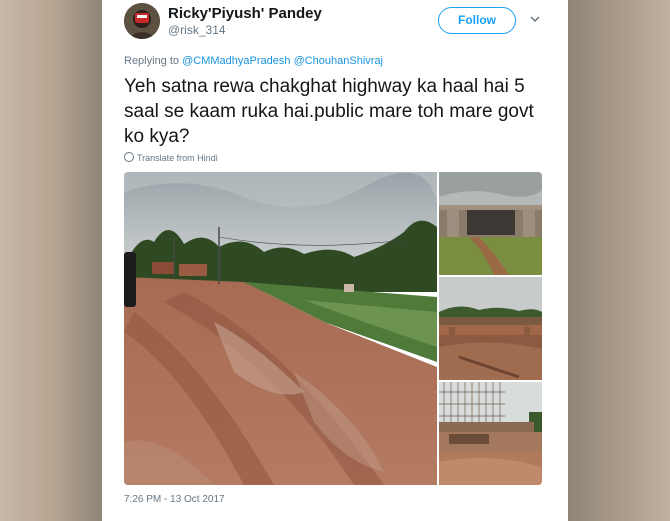 The height and width of the screenshot is (521, 670). Describe the element at coordinates (535, 19) in the screenshot. I see `chevron-down-icon` at that location.